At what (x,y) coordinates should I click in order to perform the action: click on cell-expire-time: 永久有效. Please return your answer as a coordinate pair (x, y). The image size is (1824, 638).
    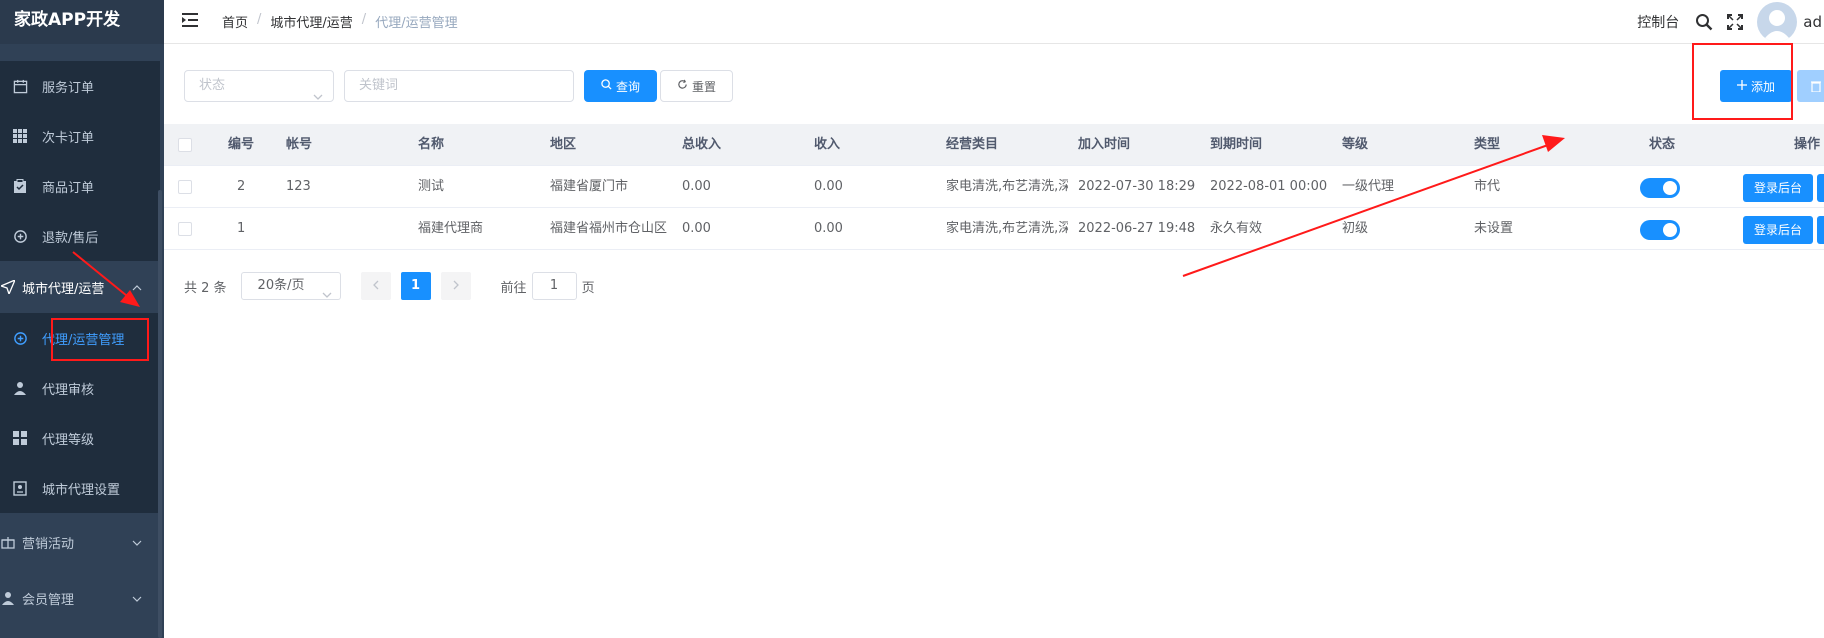
    Looking at the image, I should click on (1236, 228).